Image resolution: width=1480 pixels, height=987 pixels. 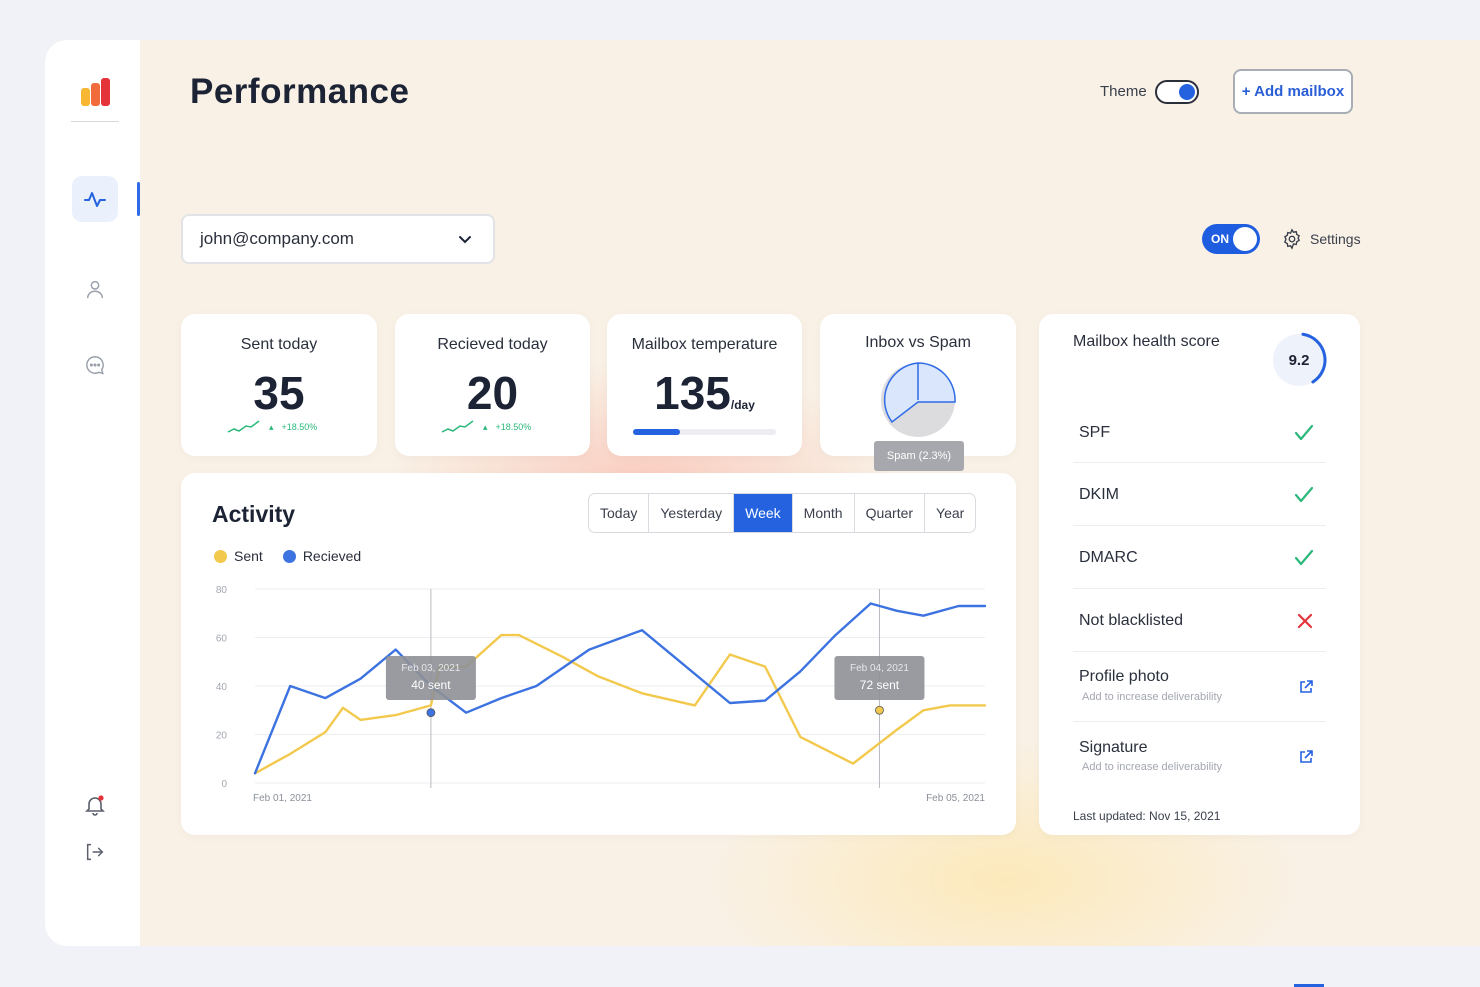 What do you see at coordinates (138, 199) in the screenshot?
I see `active-indicator` at bounding box center [138, 199].